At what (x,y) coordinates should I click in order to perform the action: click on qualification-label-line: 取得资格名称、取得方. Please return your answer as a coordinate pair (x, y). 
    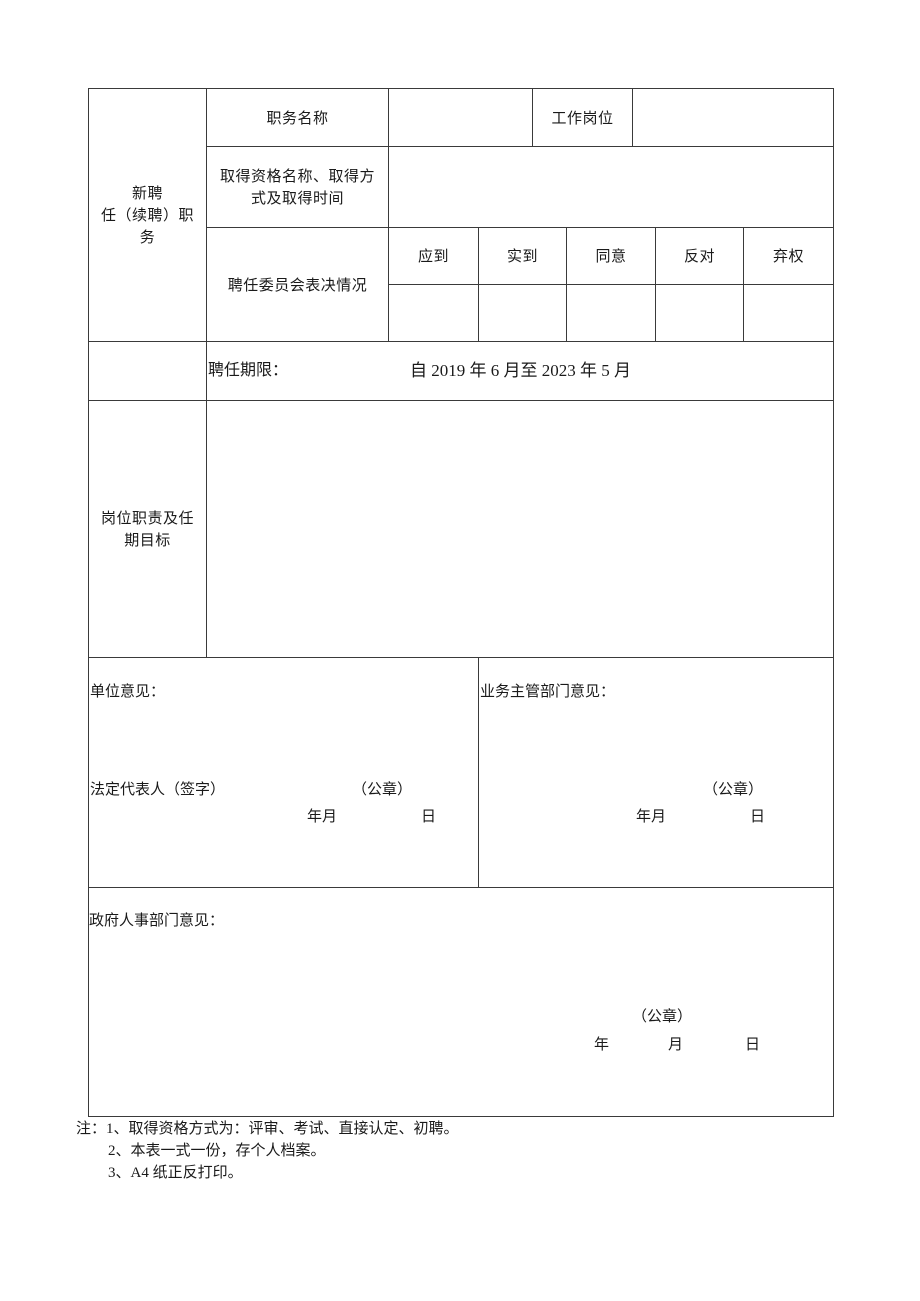
    Looking at the image, I should click on (297, 176).